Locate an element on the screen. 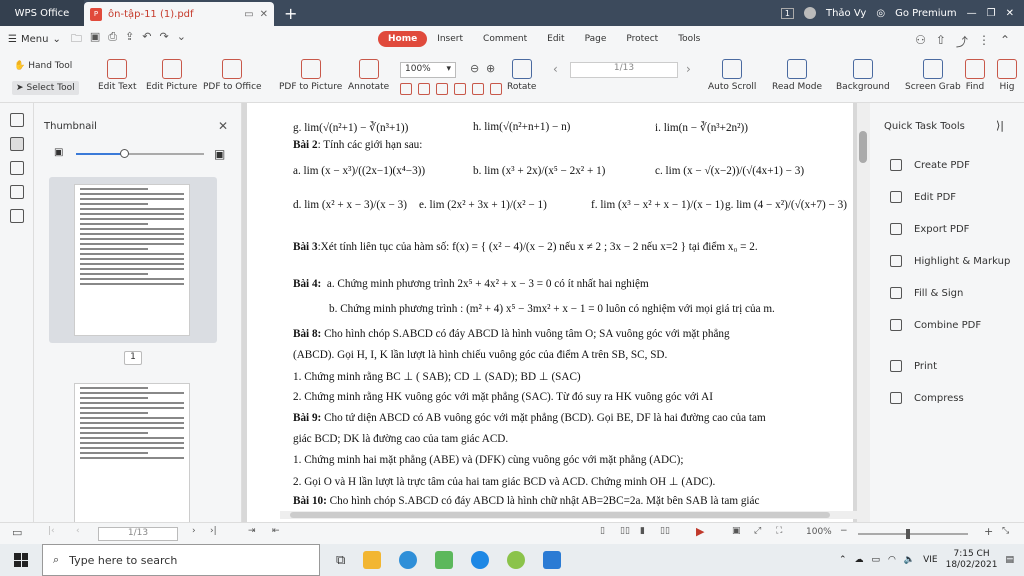  tab-insert: Insert is located at coordinates (450, 39).